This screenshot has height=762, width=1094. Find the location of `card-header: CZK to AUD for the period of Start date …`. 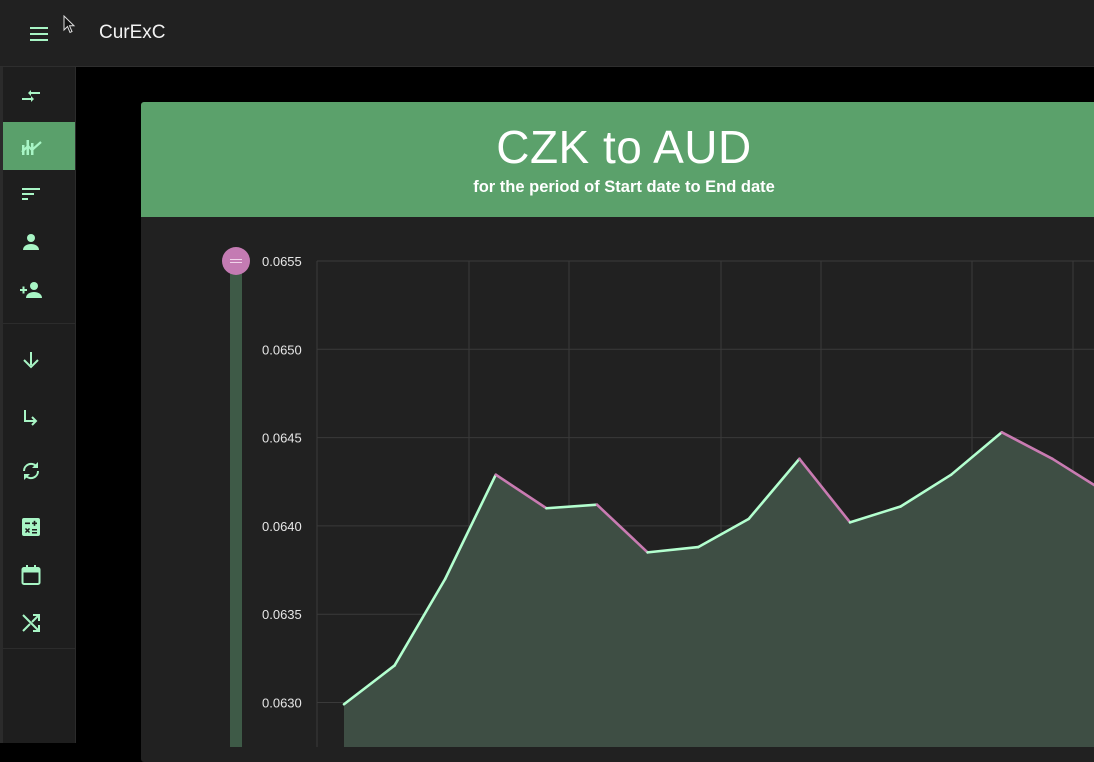

card-header: CZK to AUD for the period of Start date … is located at coordinates (617, 159).